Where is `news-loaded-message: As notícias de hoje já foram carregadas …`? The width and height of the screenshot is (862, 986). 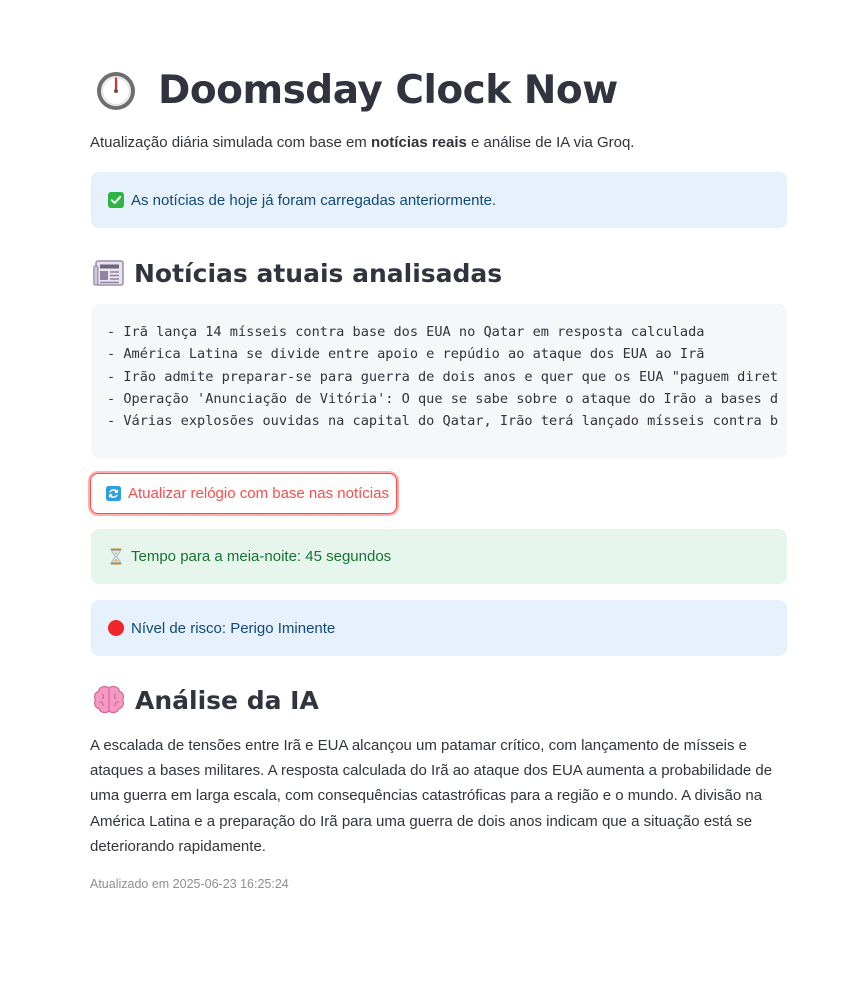
news-loaded-message: As notícias de hoje já foram carregadas … is located at coordinates (314, 200).